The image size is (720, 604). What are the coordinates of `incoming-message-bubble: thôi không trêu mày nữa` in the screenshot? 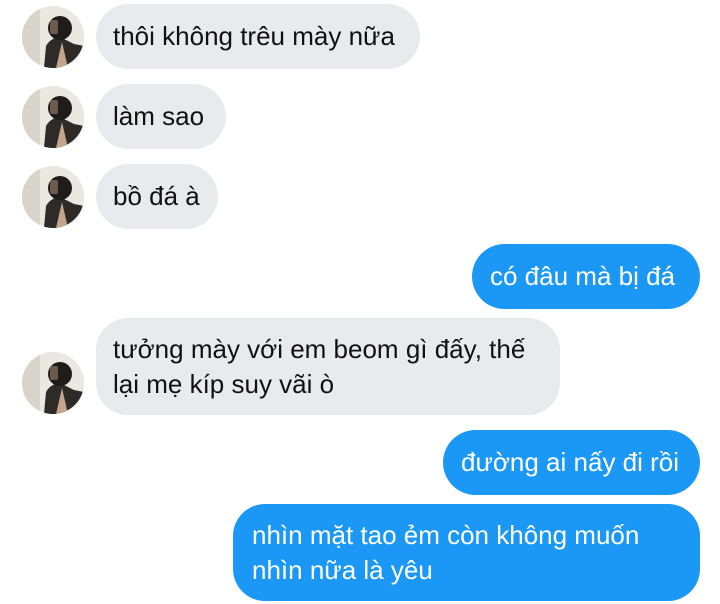 It's located at (258, 36).